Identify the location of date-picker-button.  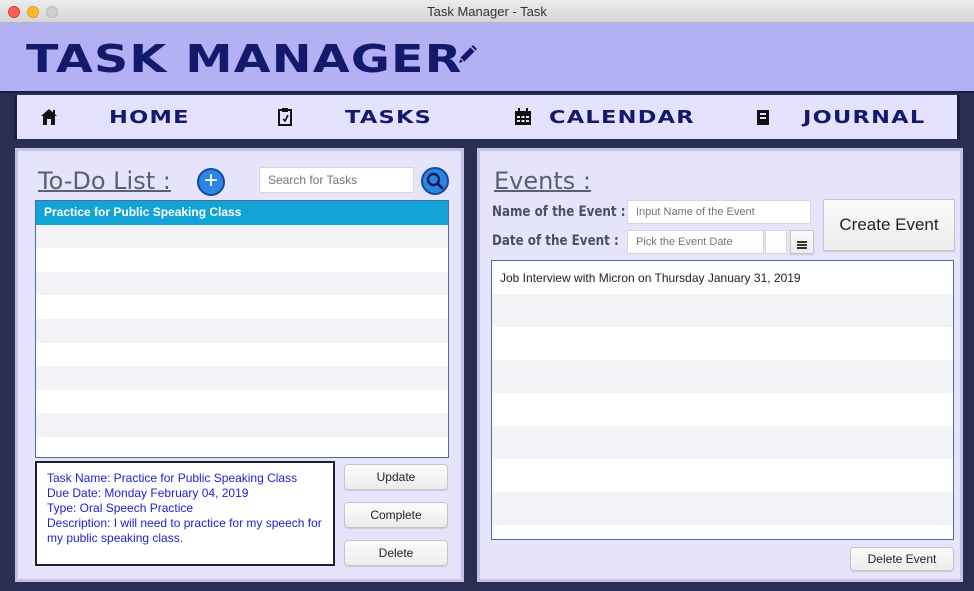
(802, 242).